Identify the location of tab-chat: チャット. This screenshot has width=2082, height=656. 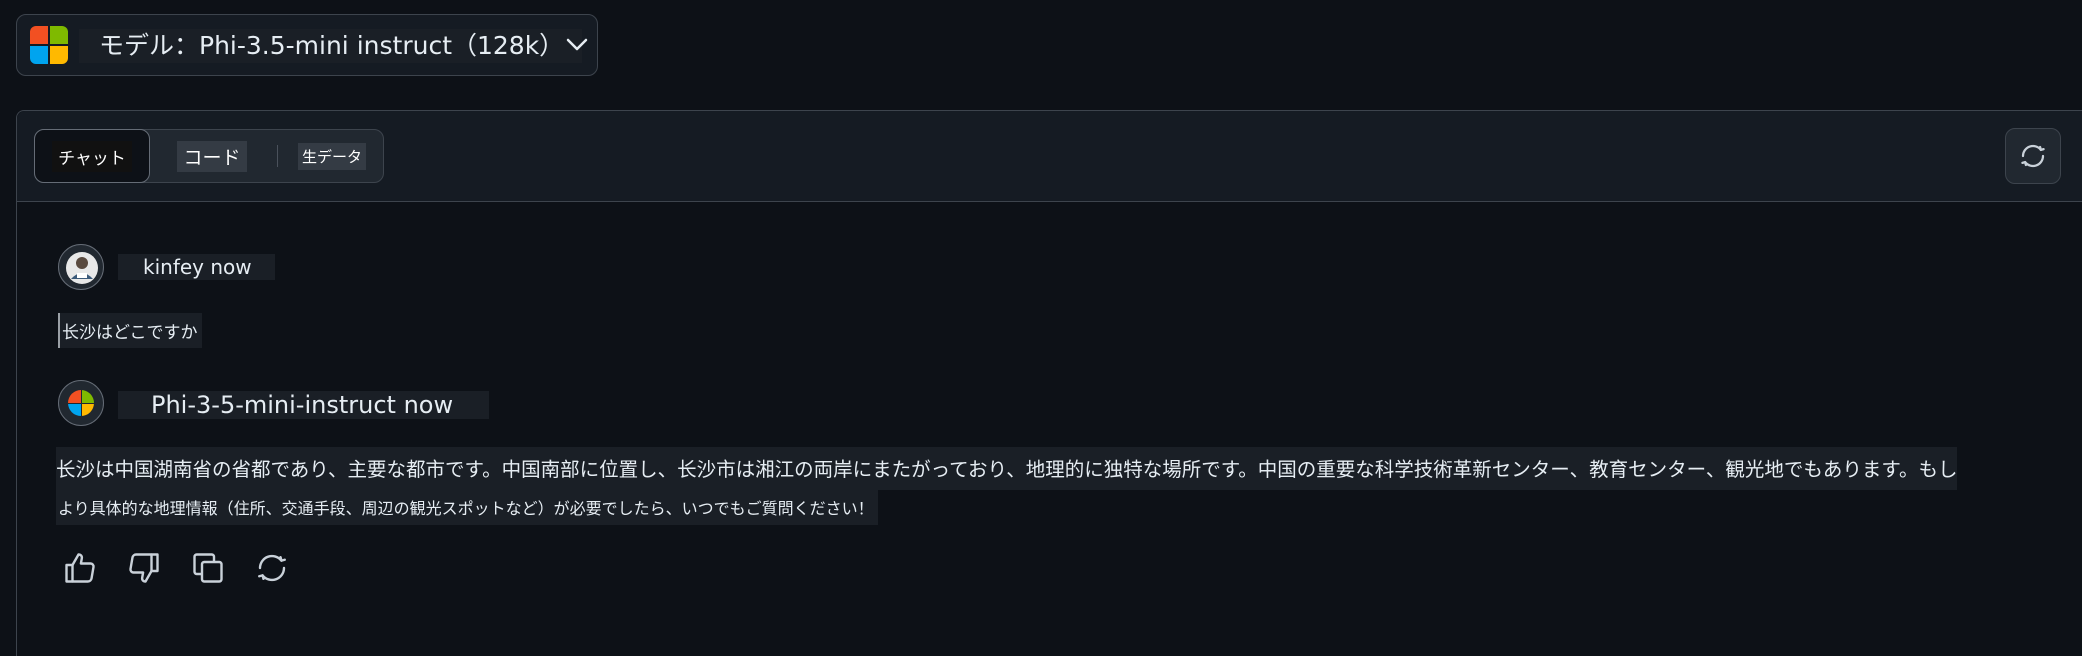
(92, 156).